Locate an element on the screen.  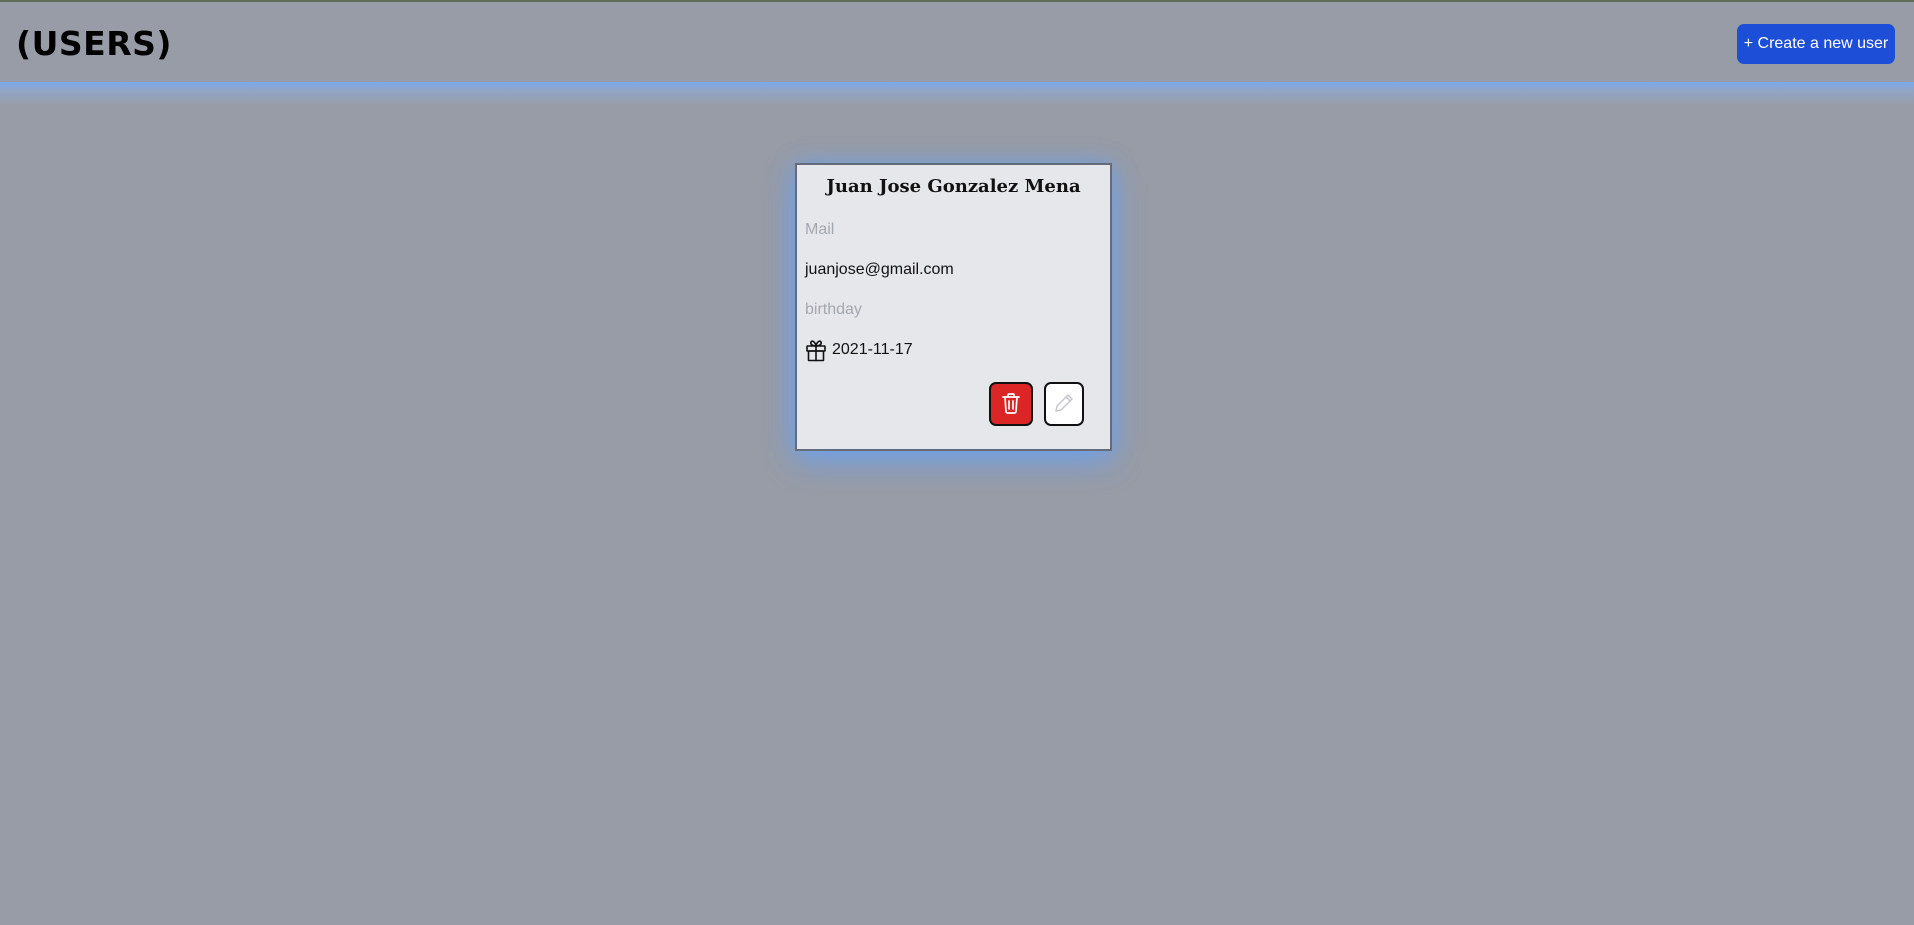
create-user-button: + Create a new user is located at coordinates (1816, 44).